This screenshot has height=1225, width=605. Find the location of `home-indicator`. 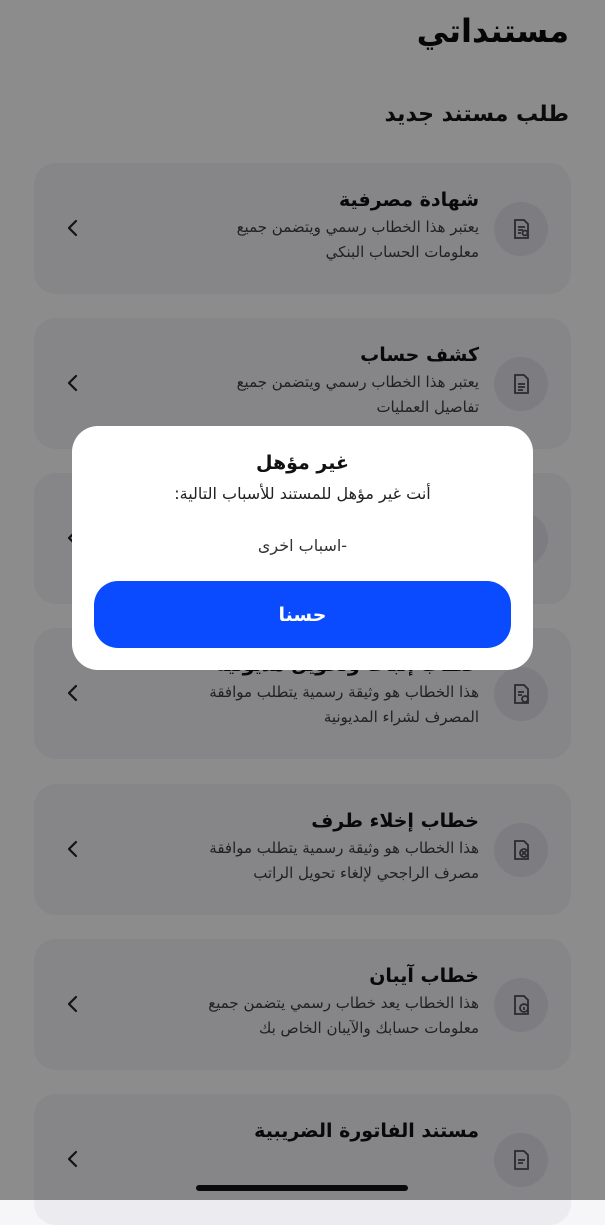

home-indicator is located at coordinates (302, 1188).